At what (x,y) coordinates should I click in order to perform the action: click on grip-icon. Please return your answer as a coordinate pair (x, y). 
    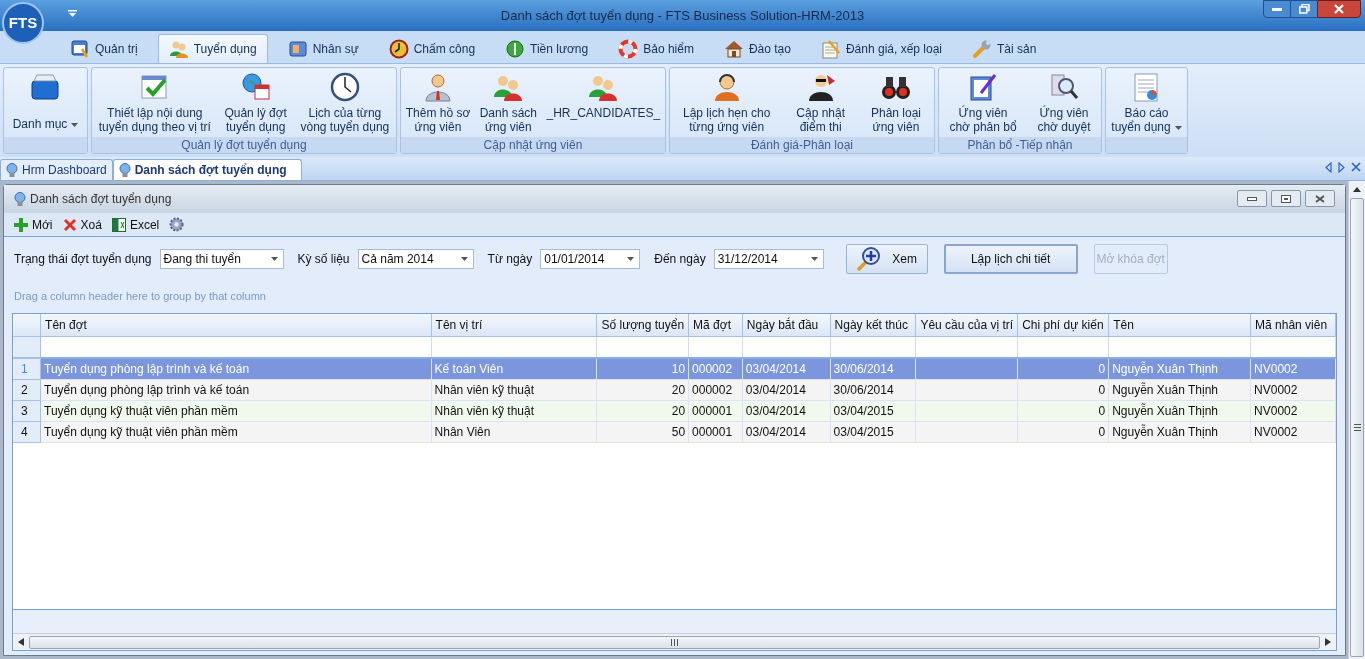
    Looking at the image, I should click on (1357, 427).